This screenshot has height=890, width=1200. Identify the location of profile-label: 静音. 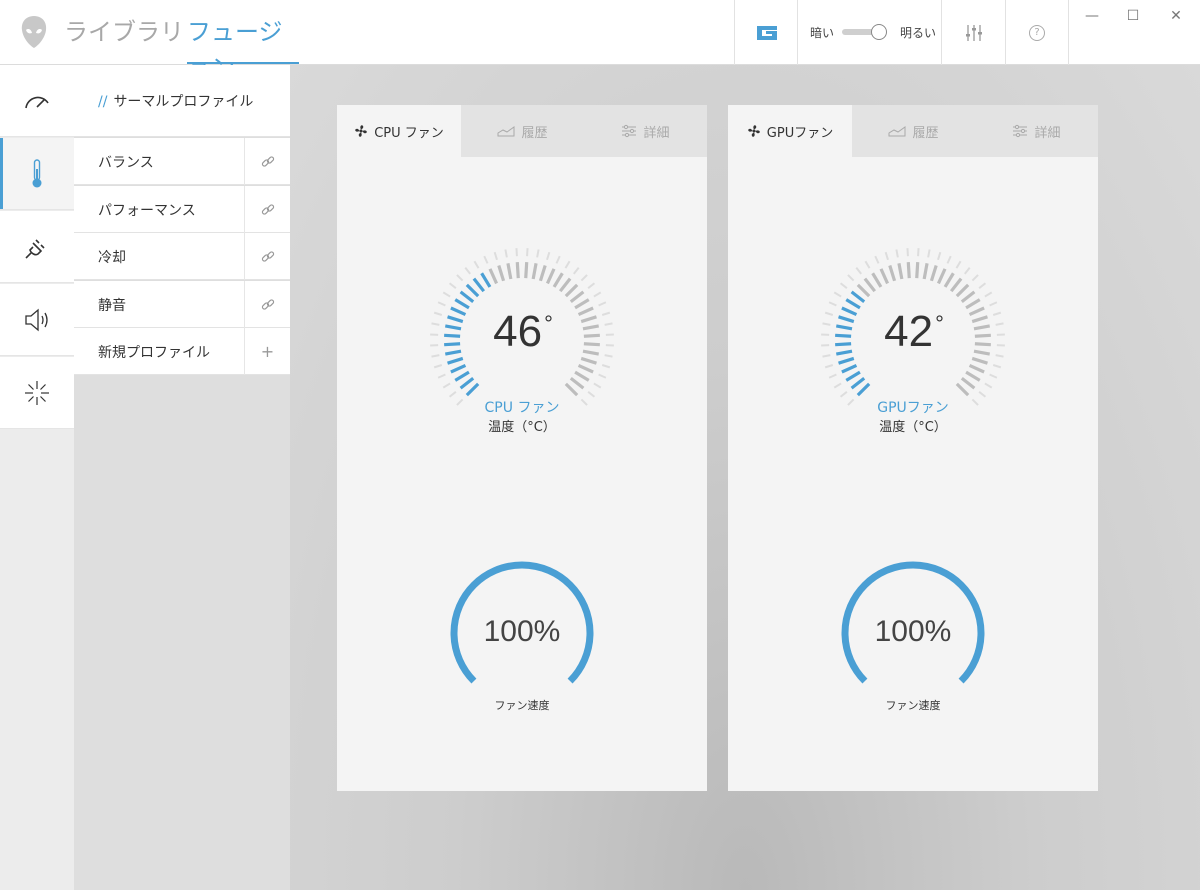
(112, 306).